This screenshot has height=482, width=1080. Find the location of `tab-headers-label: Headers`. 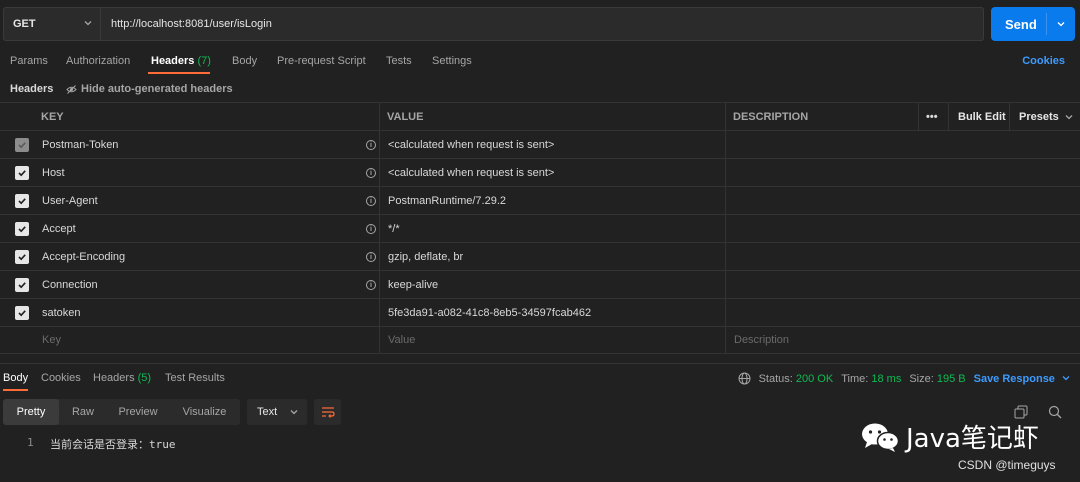

tab-headers-label: Headers is located at coordinates (173, 61).